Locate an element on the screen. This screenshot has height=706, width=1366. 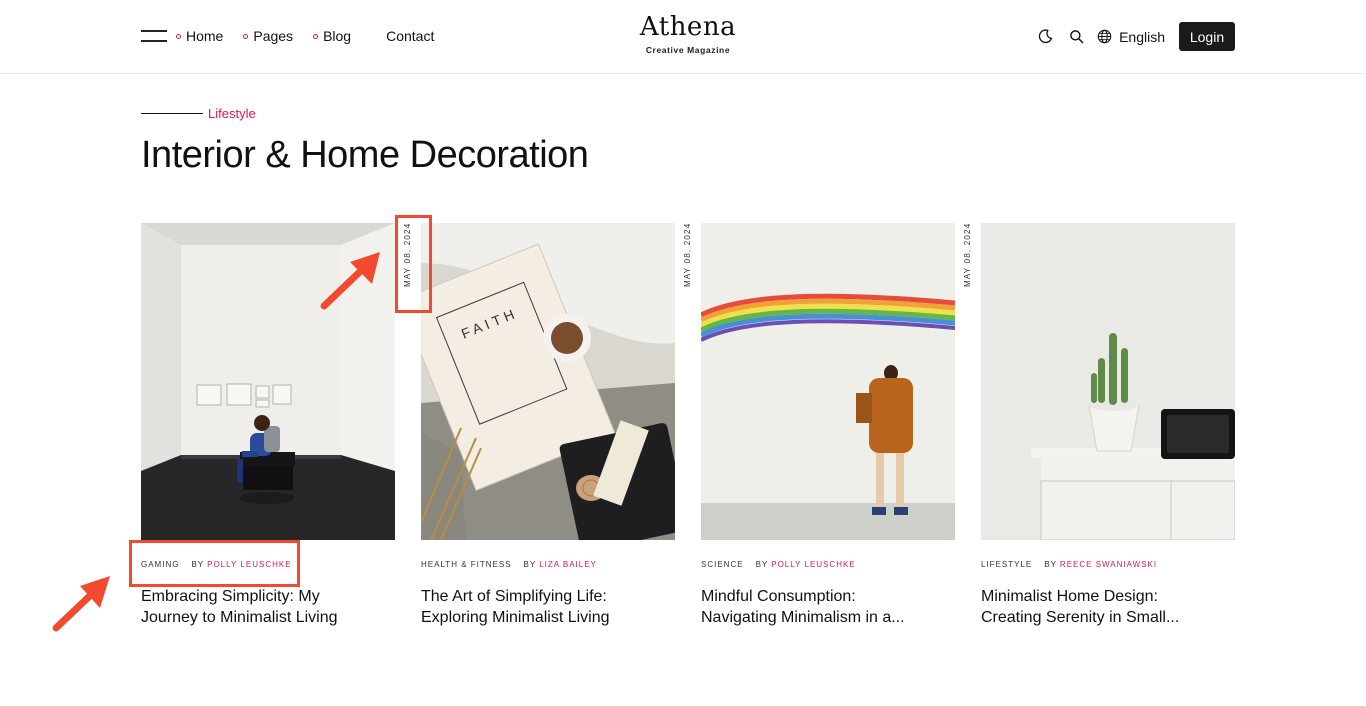
card-meta: SCIENCE BY POLLY LEUSCHKE is located at coordinates (828, 564).